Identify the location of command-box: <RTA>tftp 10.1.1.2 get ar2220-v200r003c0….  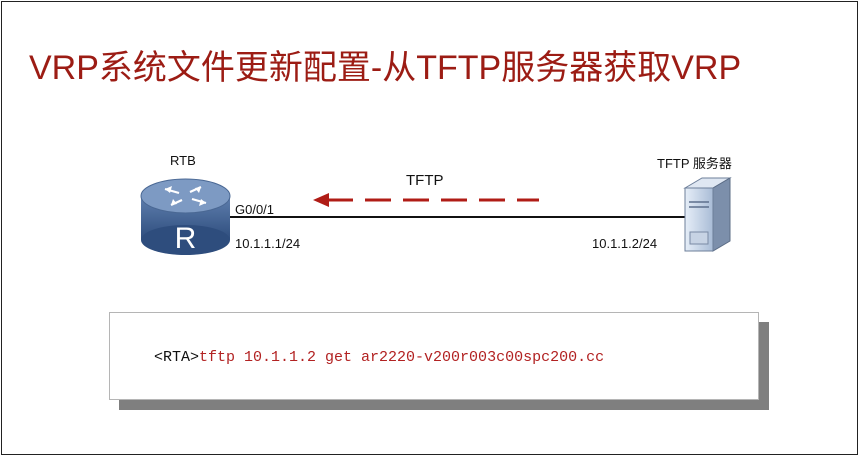
(434, 356).